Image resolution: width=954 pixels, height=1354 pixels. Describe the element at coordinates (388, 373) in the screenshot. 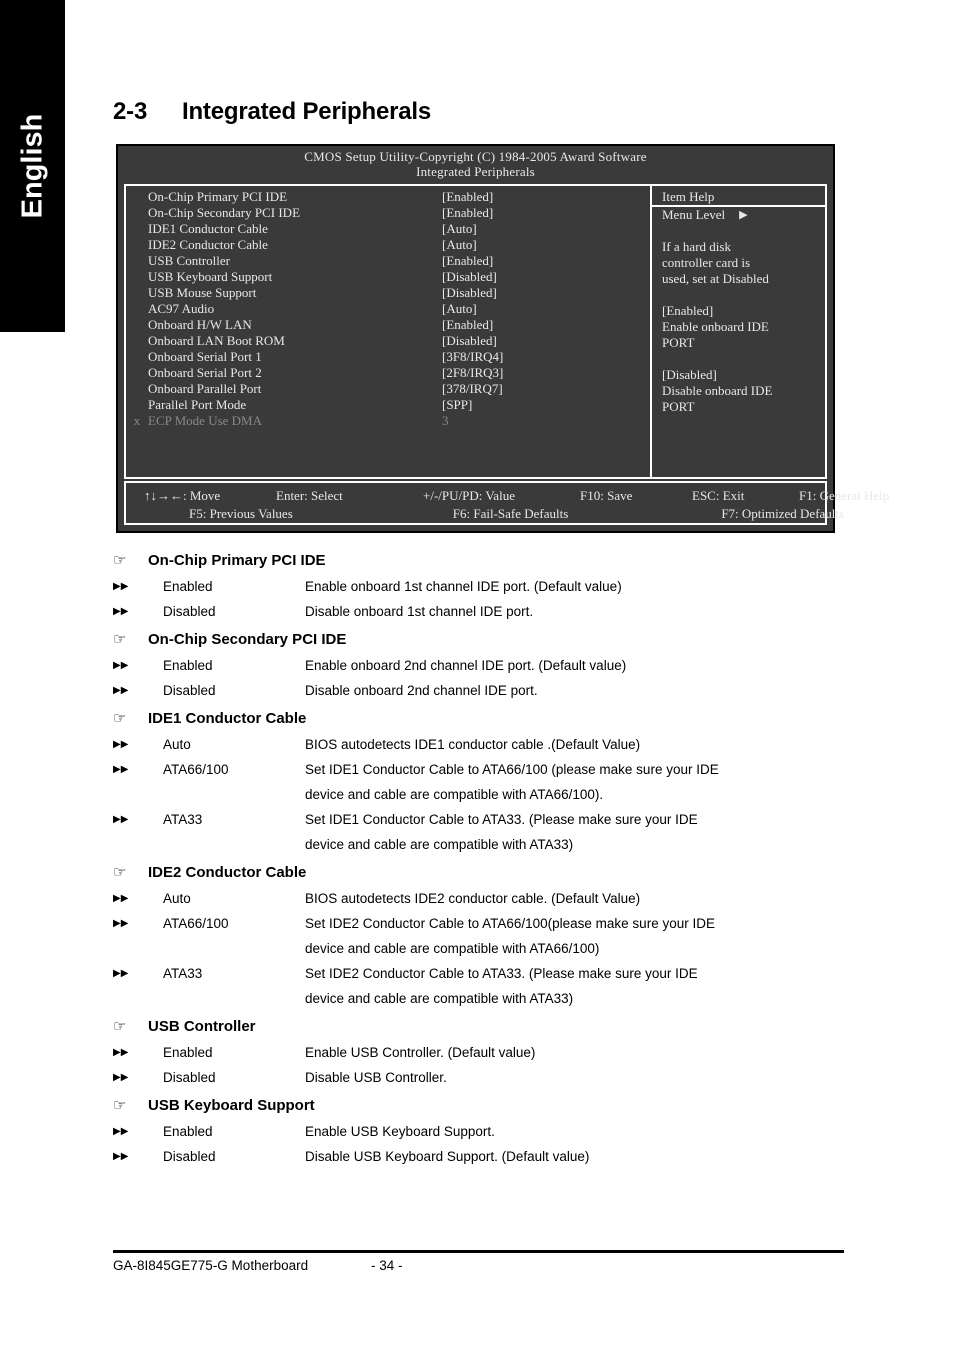

I see `bios-option-row: Onboard Serial Port 2 [2F8/IRQ3]` at that location.